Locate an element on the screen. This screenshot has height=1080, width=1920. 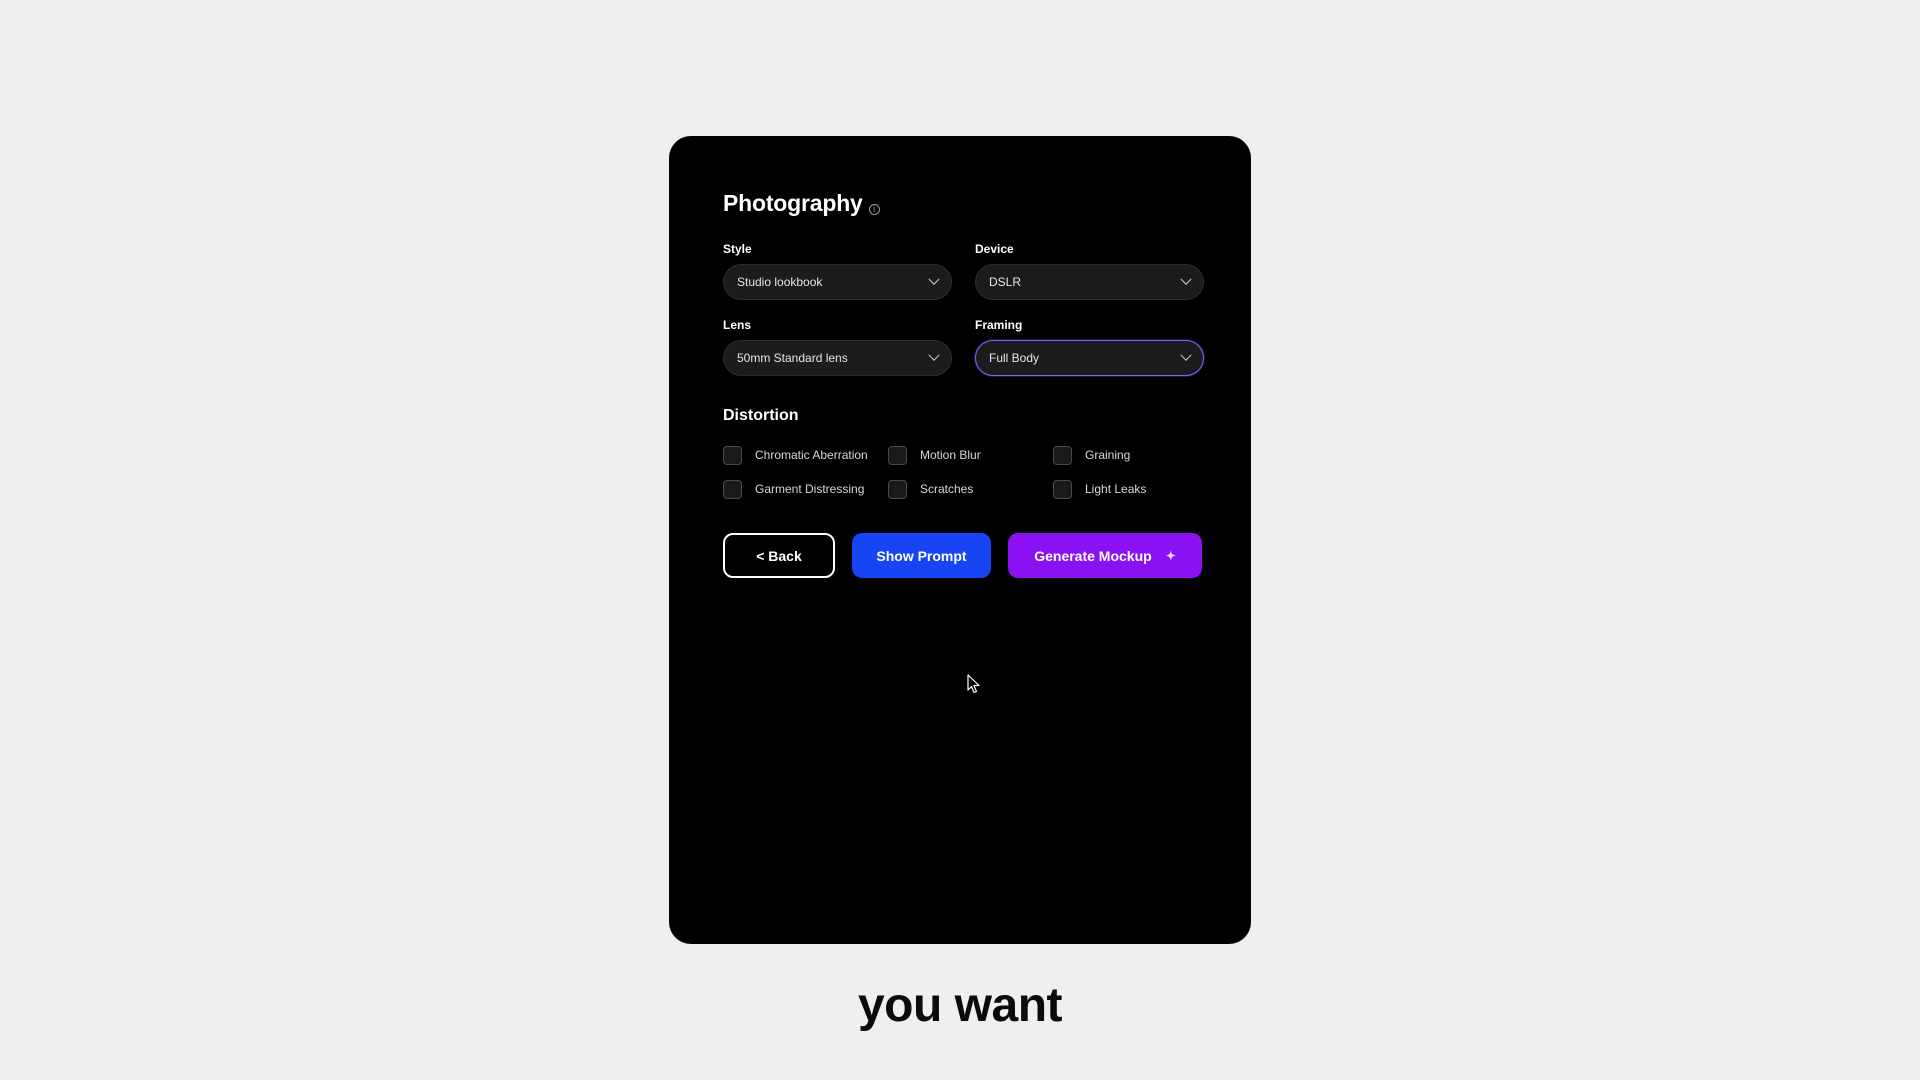
device-label: Device is located at coordinates (994, 249).